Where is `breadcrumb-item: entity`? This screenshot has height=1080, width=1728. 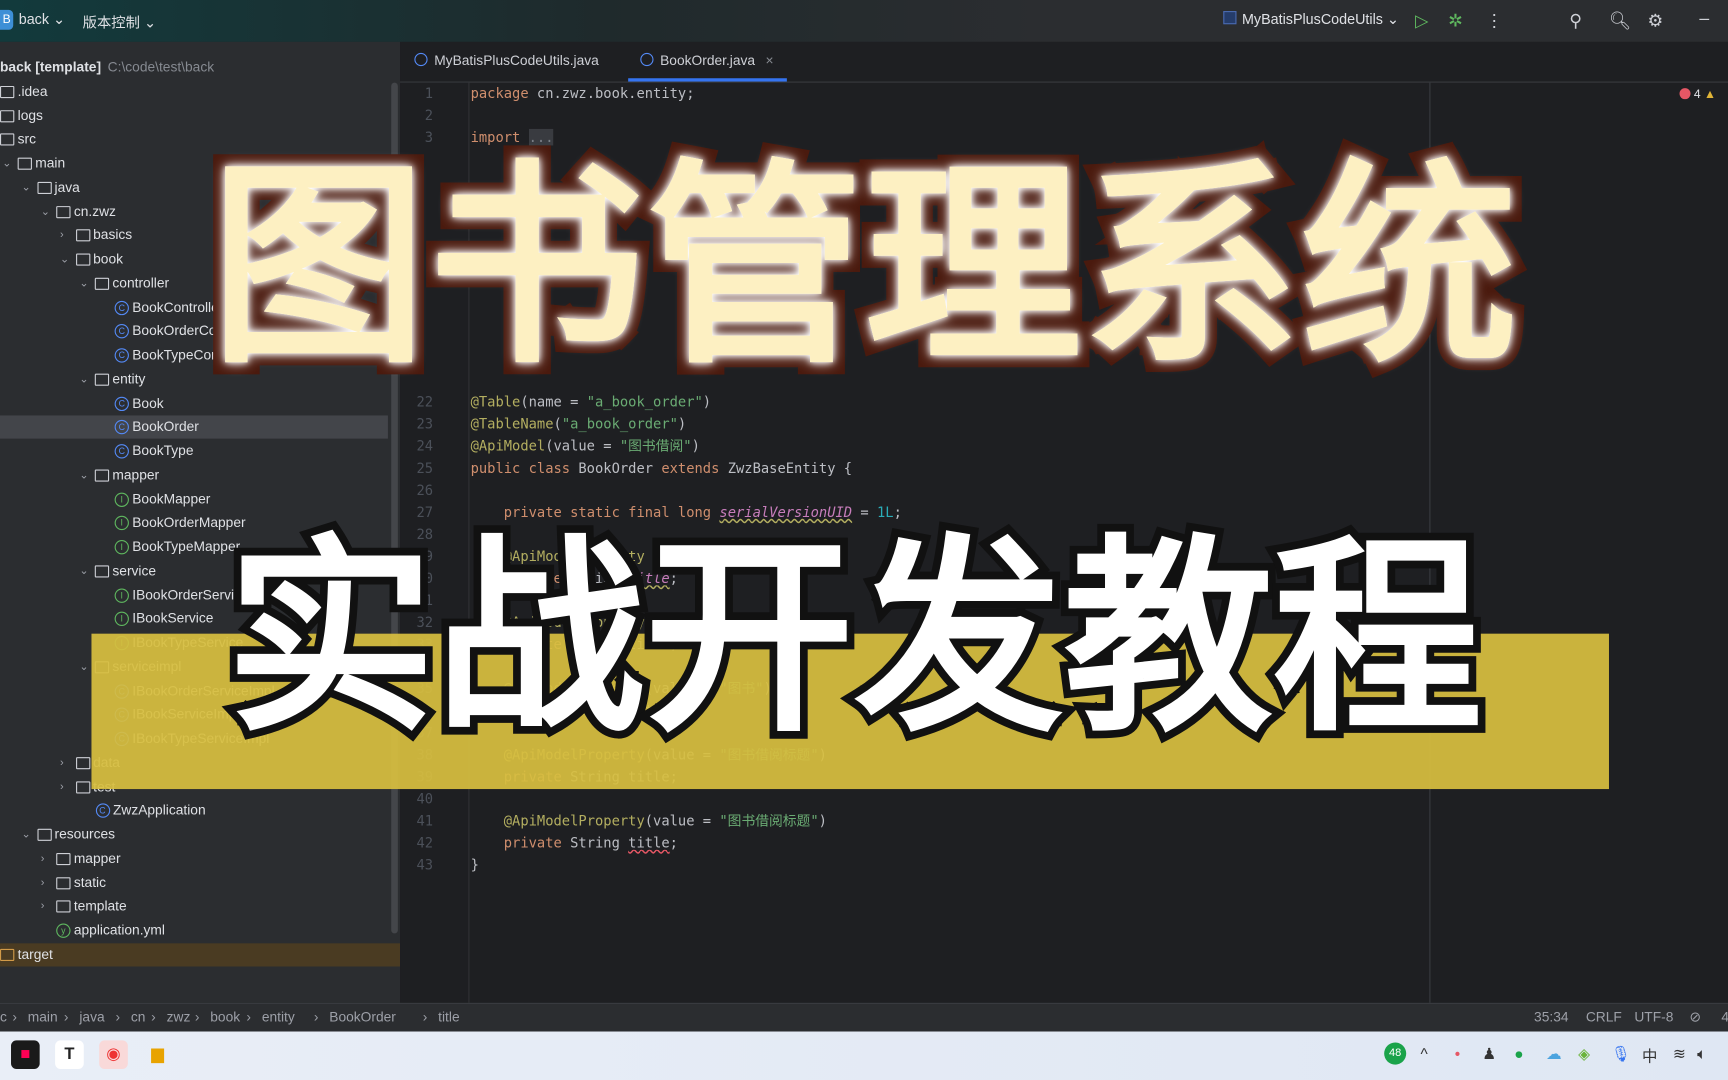
breadcrumb-item: entity is located at coordinates (278, 1017).